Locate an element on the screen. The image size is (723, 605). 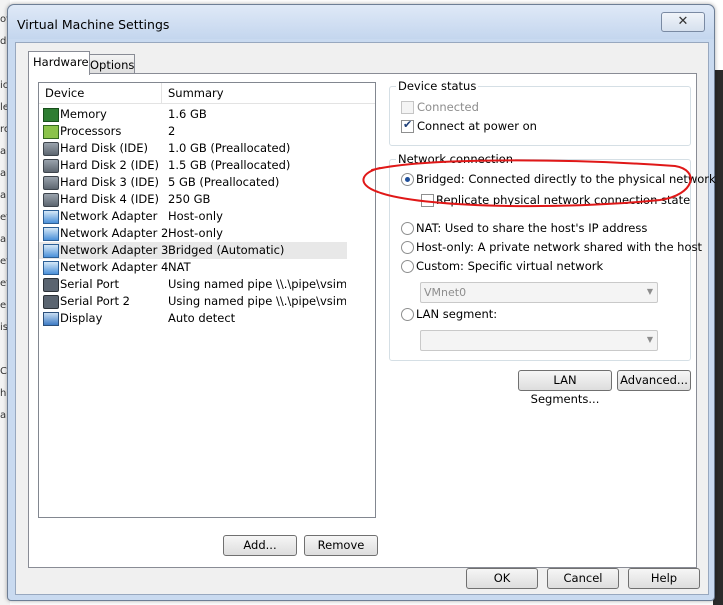
device-name: Network Adapter is located at coordinates (109, 216).